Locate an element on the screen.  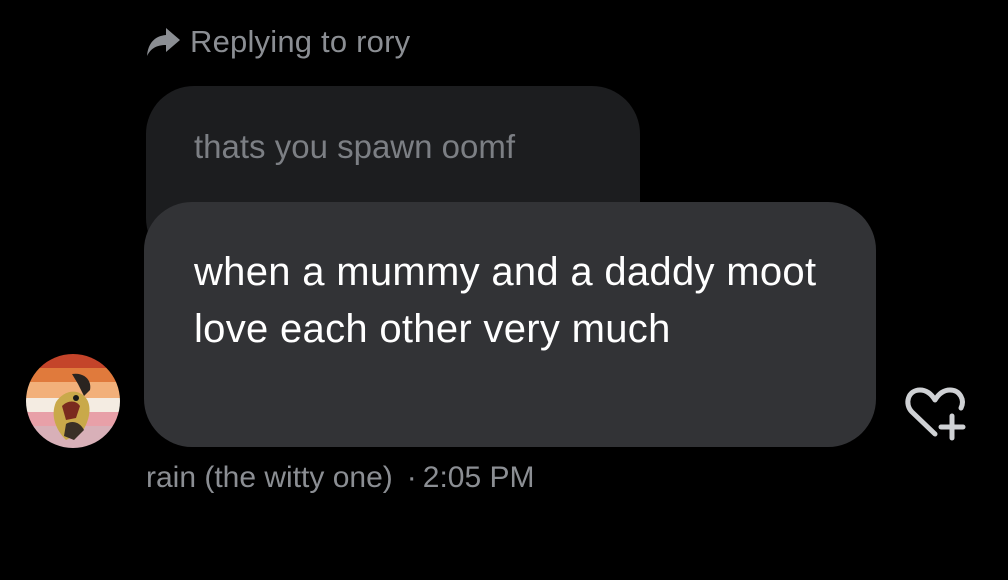
reply-header: Replying to rory is located at coordinates (278, 42).